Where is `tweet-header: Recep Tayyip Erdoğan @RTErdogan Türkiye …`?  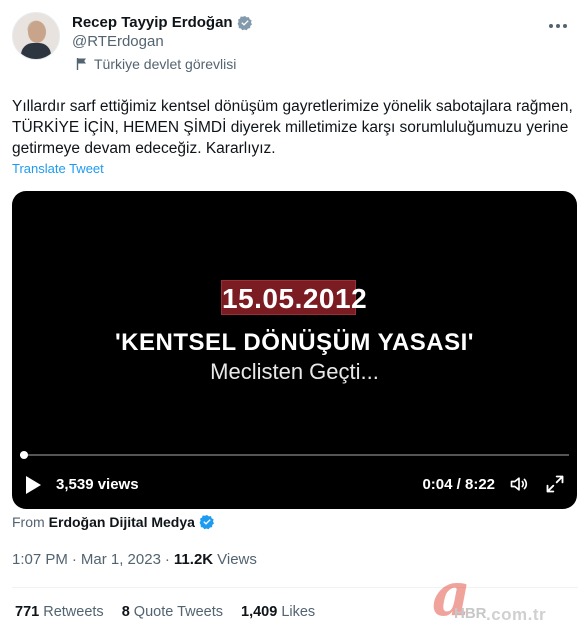 tweet-header: Recep Tayyip Erdoğan @RTErdogan Türkiye … is located at coordinates (292, 47).